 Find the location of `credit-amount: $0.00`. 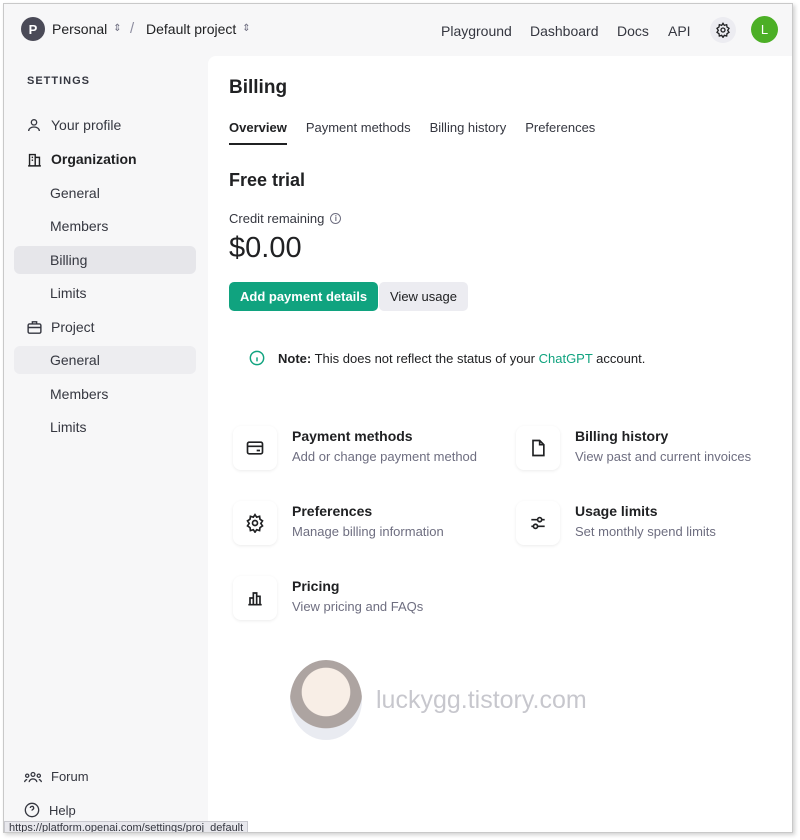

credit-amount: $0.00 is located at coordinates (265, 248).